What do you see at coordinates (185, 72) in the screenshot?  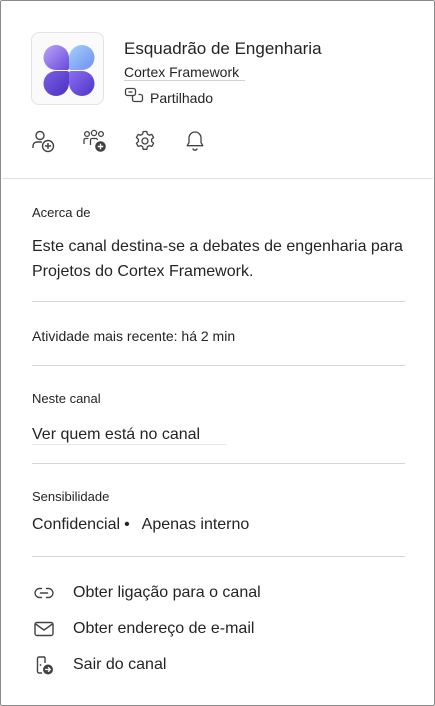 I see `team-name: Cortex Framework` at bounding box center [185, 72].